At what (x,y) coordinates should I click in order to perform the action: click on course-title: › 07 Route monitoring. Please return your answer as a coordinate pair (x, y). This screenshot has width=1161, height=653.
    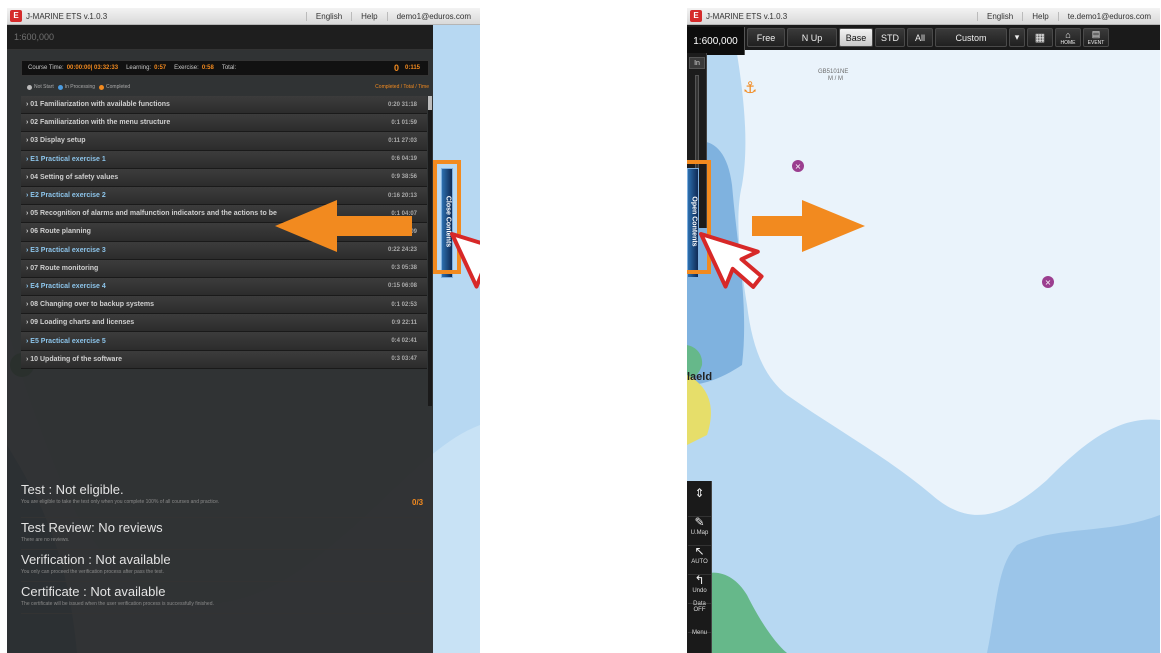
    Looking at the image, I should click on (62, 268).